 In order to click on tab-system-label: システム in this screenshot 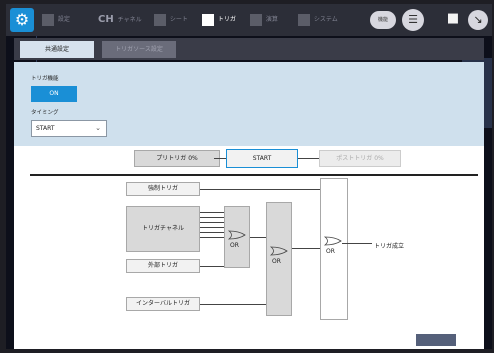, I will do `click(325, 19)`.